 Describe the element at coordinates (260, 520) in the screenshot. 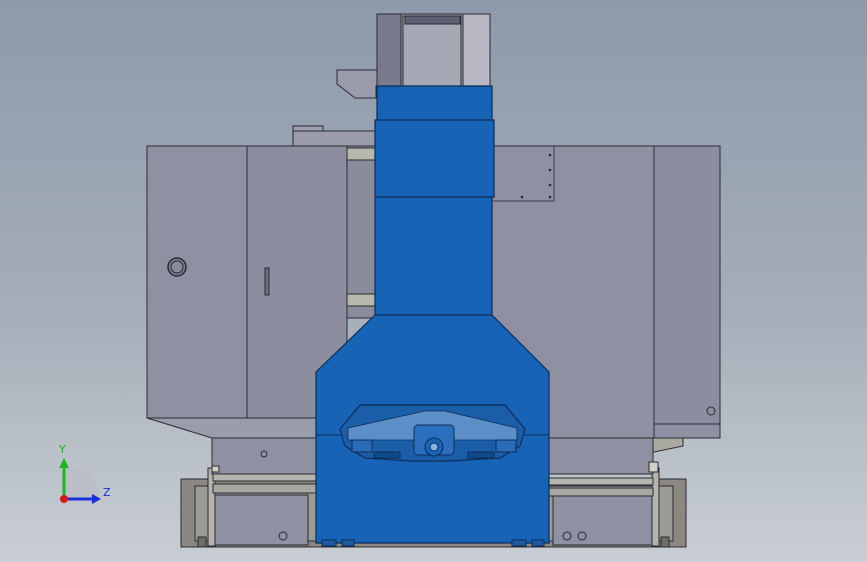

I see `left-base-cover` at that location.